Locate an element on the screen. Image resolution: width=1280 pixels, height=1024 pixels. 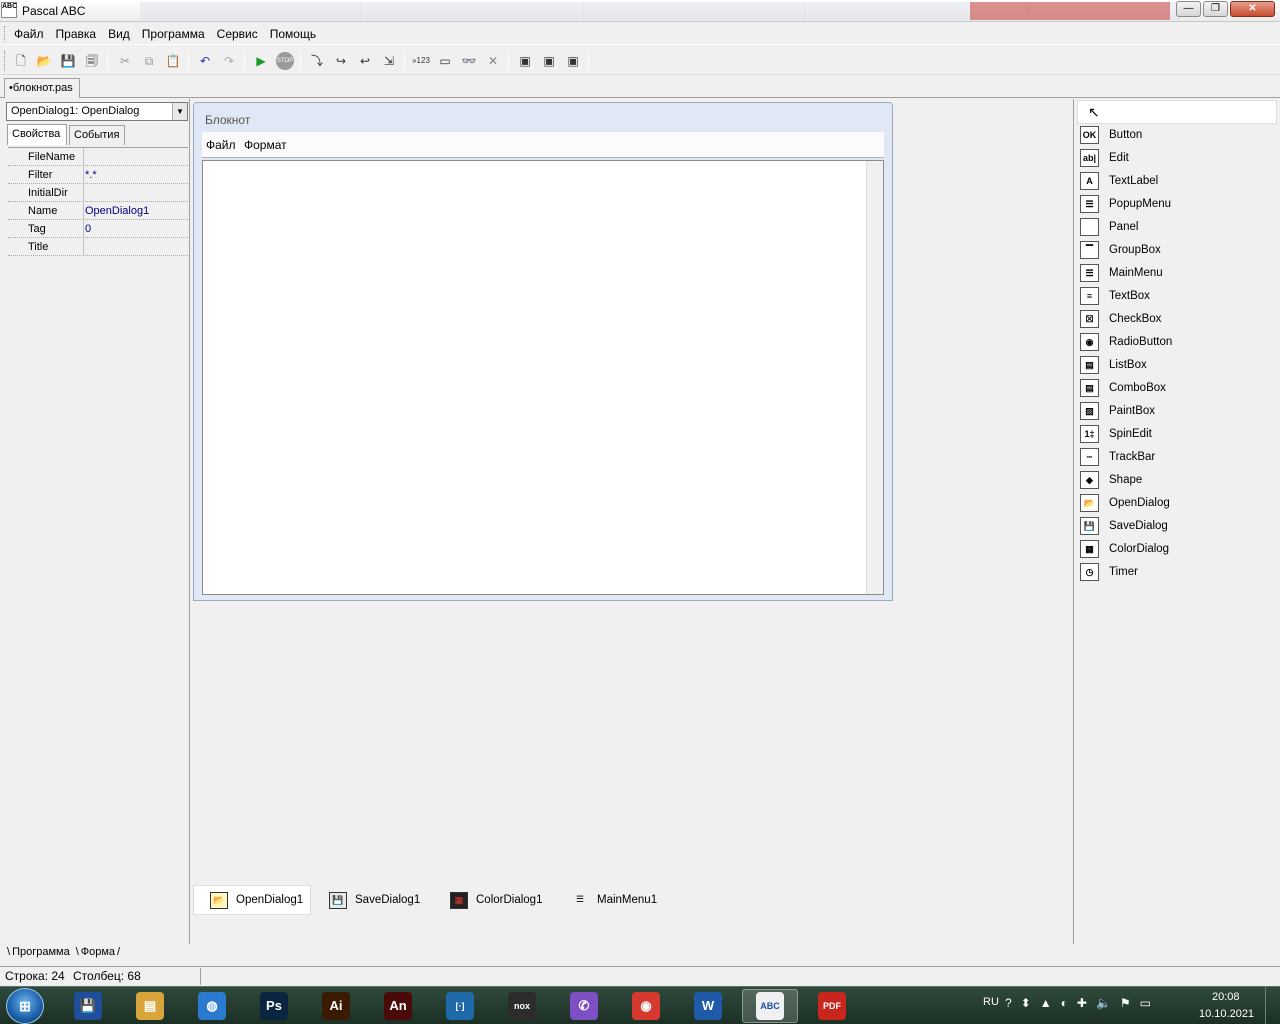
open-file-icon: 📂 is located at coordinates (44, 61).